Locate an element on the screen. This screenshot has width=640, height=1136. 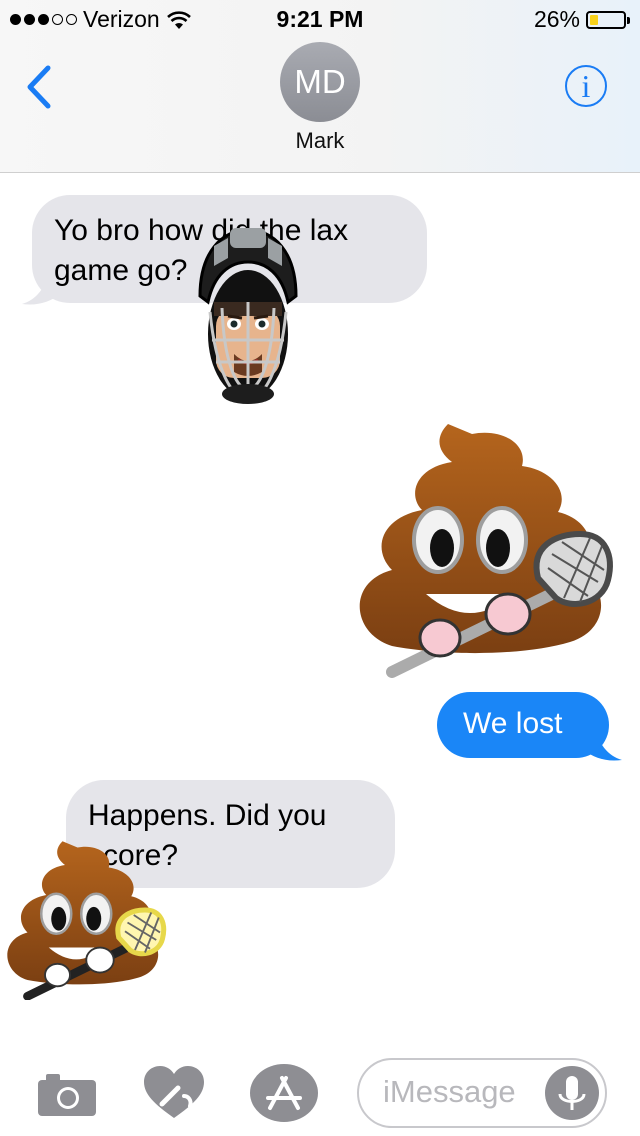
battery-percent: 26% is located at coordinates (556, 19).